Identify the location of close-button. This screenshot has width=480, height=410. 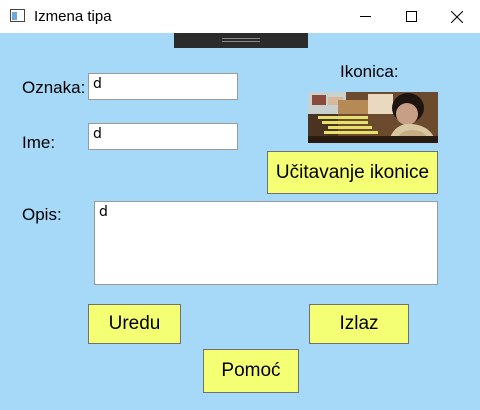
(457, 16).